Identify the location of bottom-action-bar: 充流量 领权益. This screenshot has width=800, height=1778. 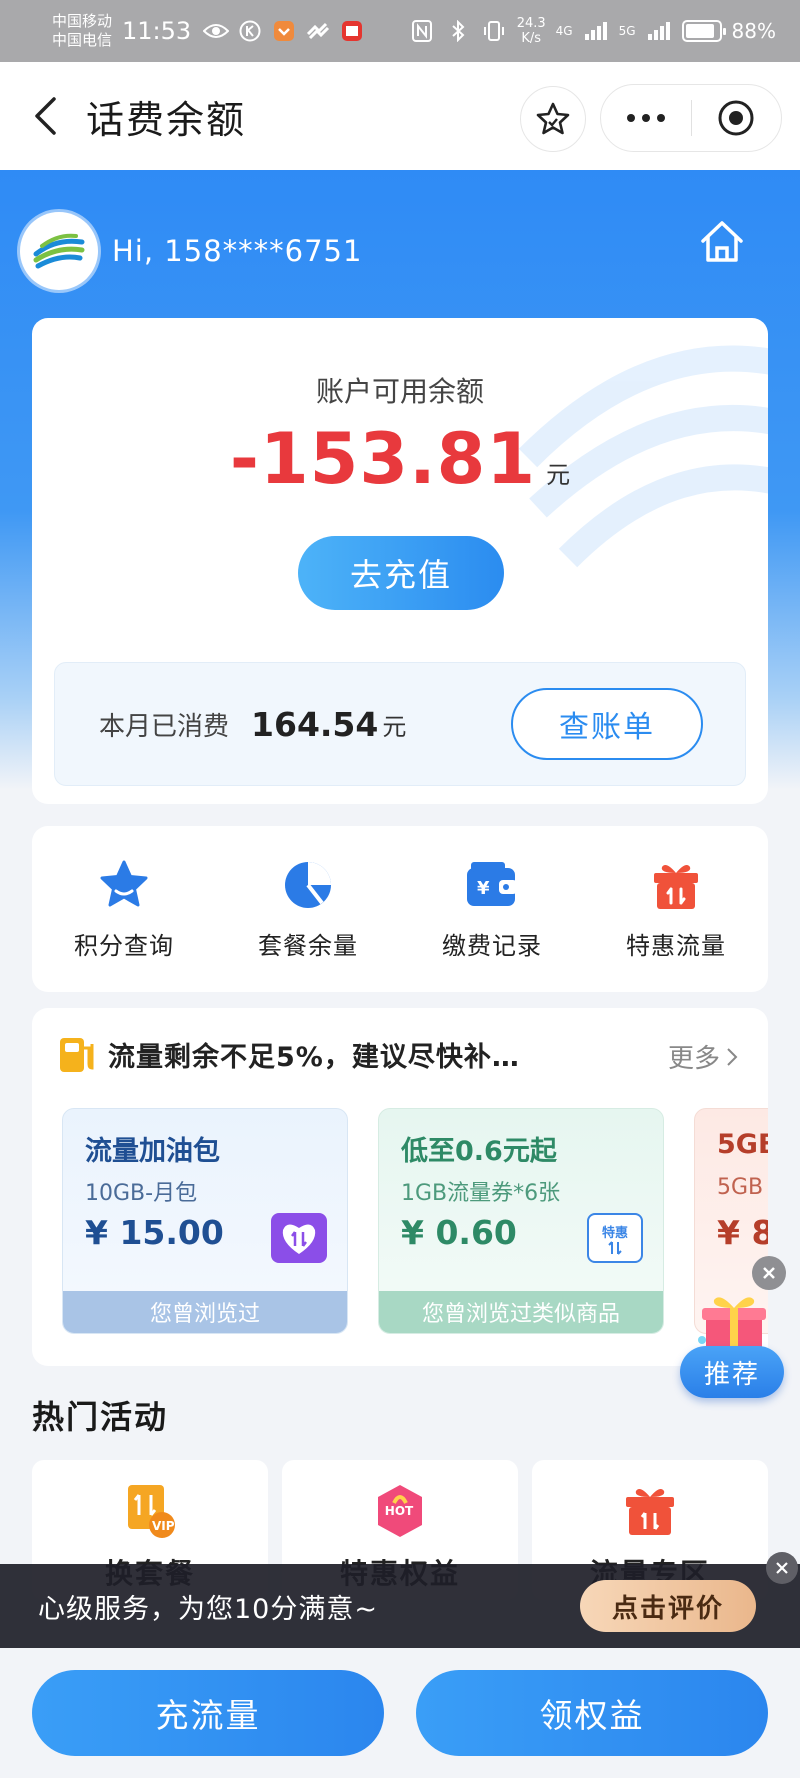
(400, 1713).